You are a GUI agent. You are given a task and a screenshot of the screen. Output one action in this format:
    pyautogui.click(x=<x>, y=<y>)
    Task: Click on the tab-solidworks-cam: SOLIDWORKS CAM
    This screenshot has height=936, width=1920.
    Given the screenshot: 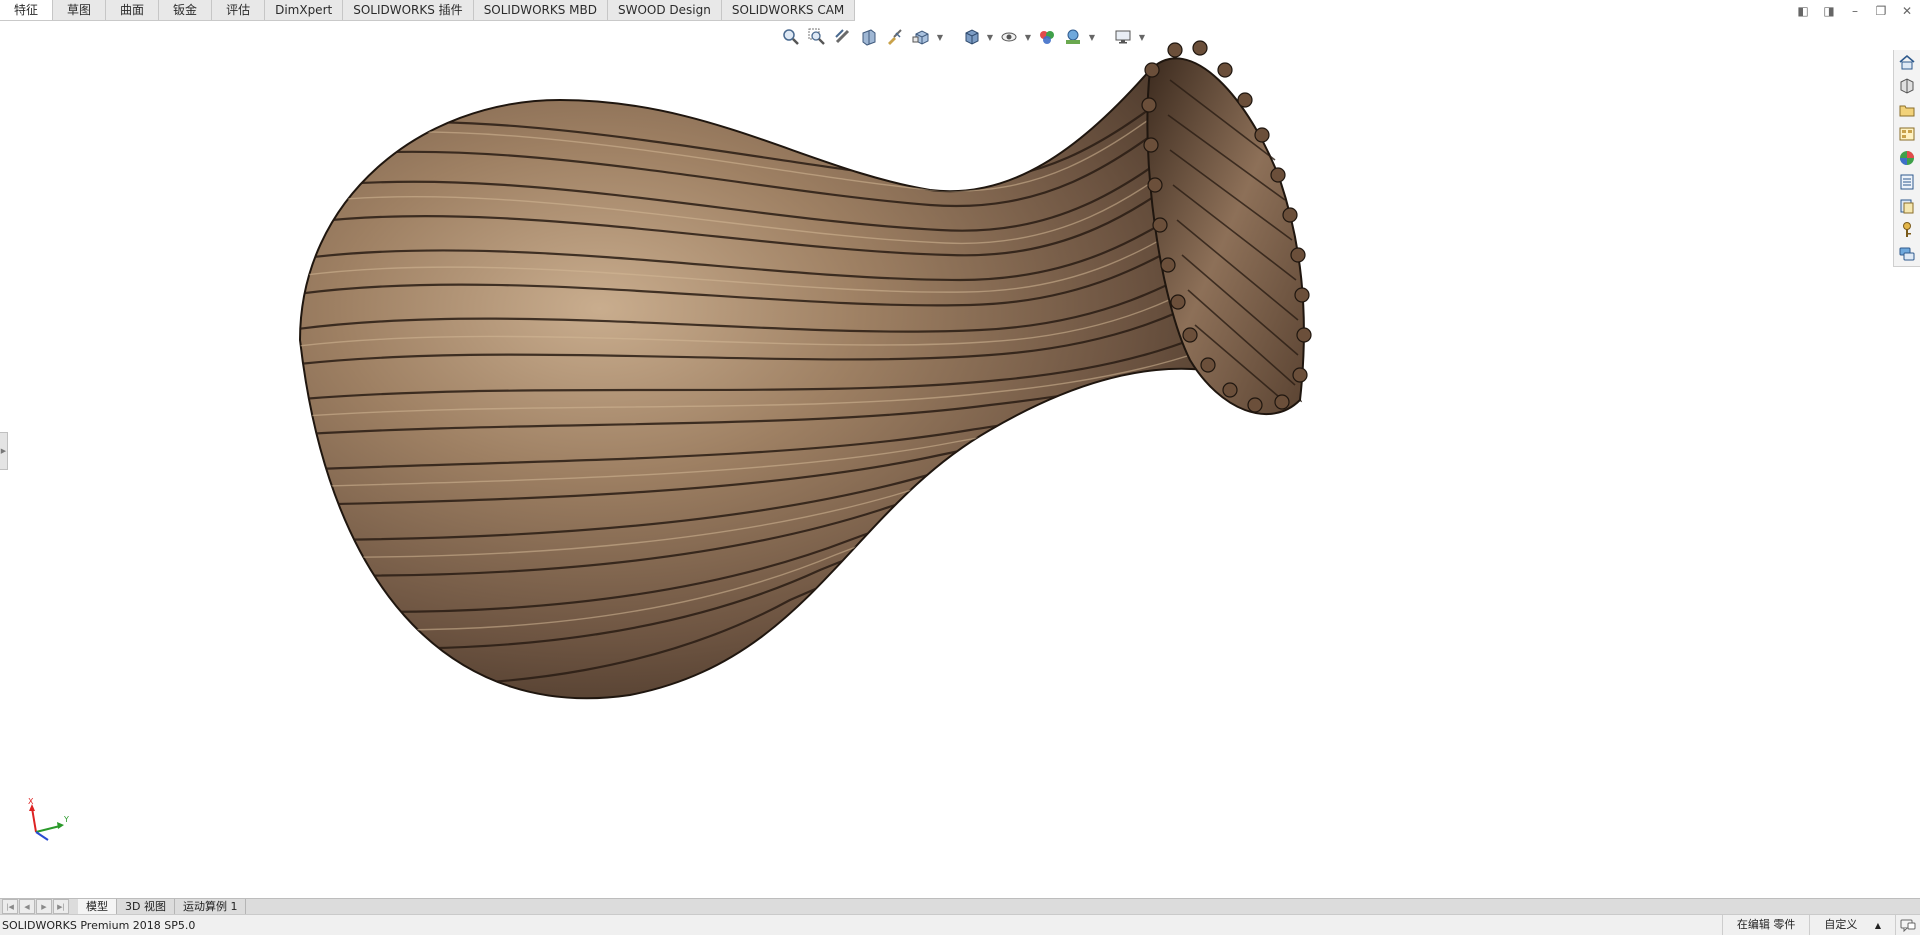 What is the action you would take?
    pyautogui.click(x=789, y=10)
    